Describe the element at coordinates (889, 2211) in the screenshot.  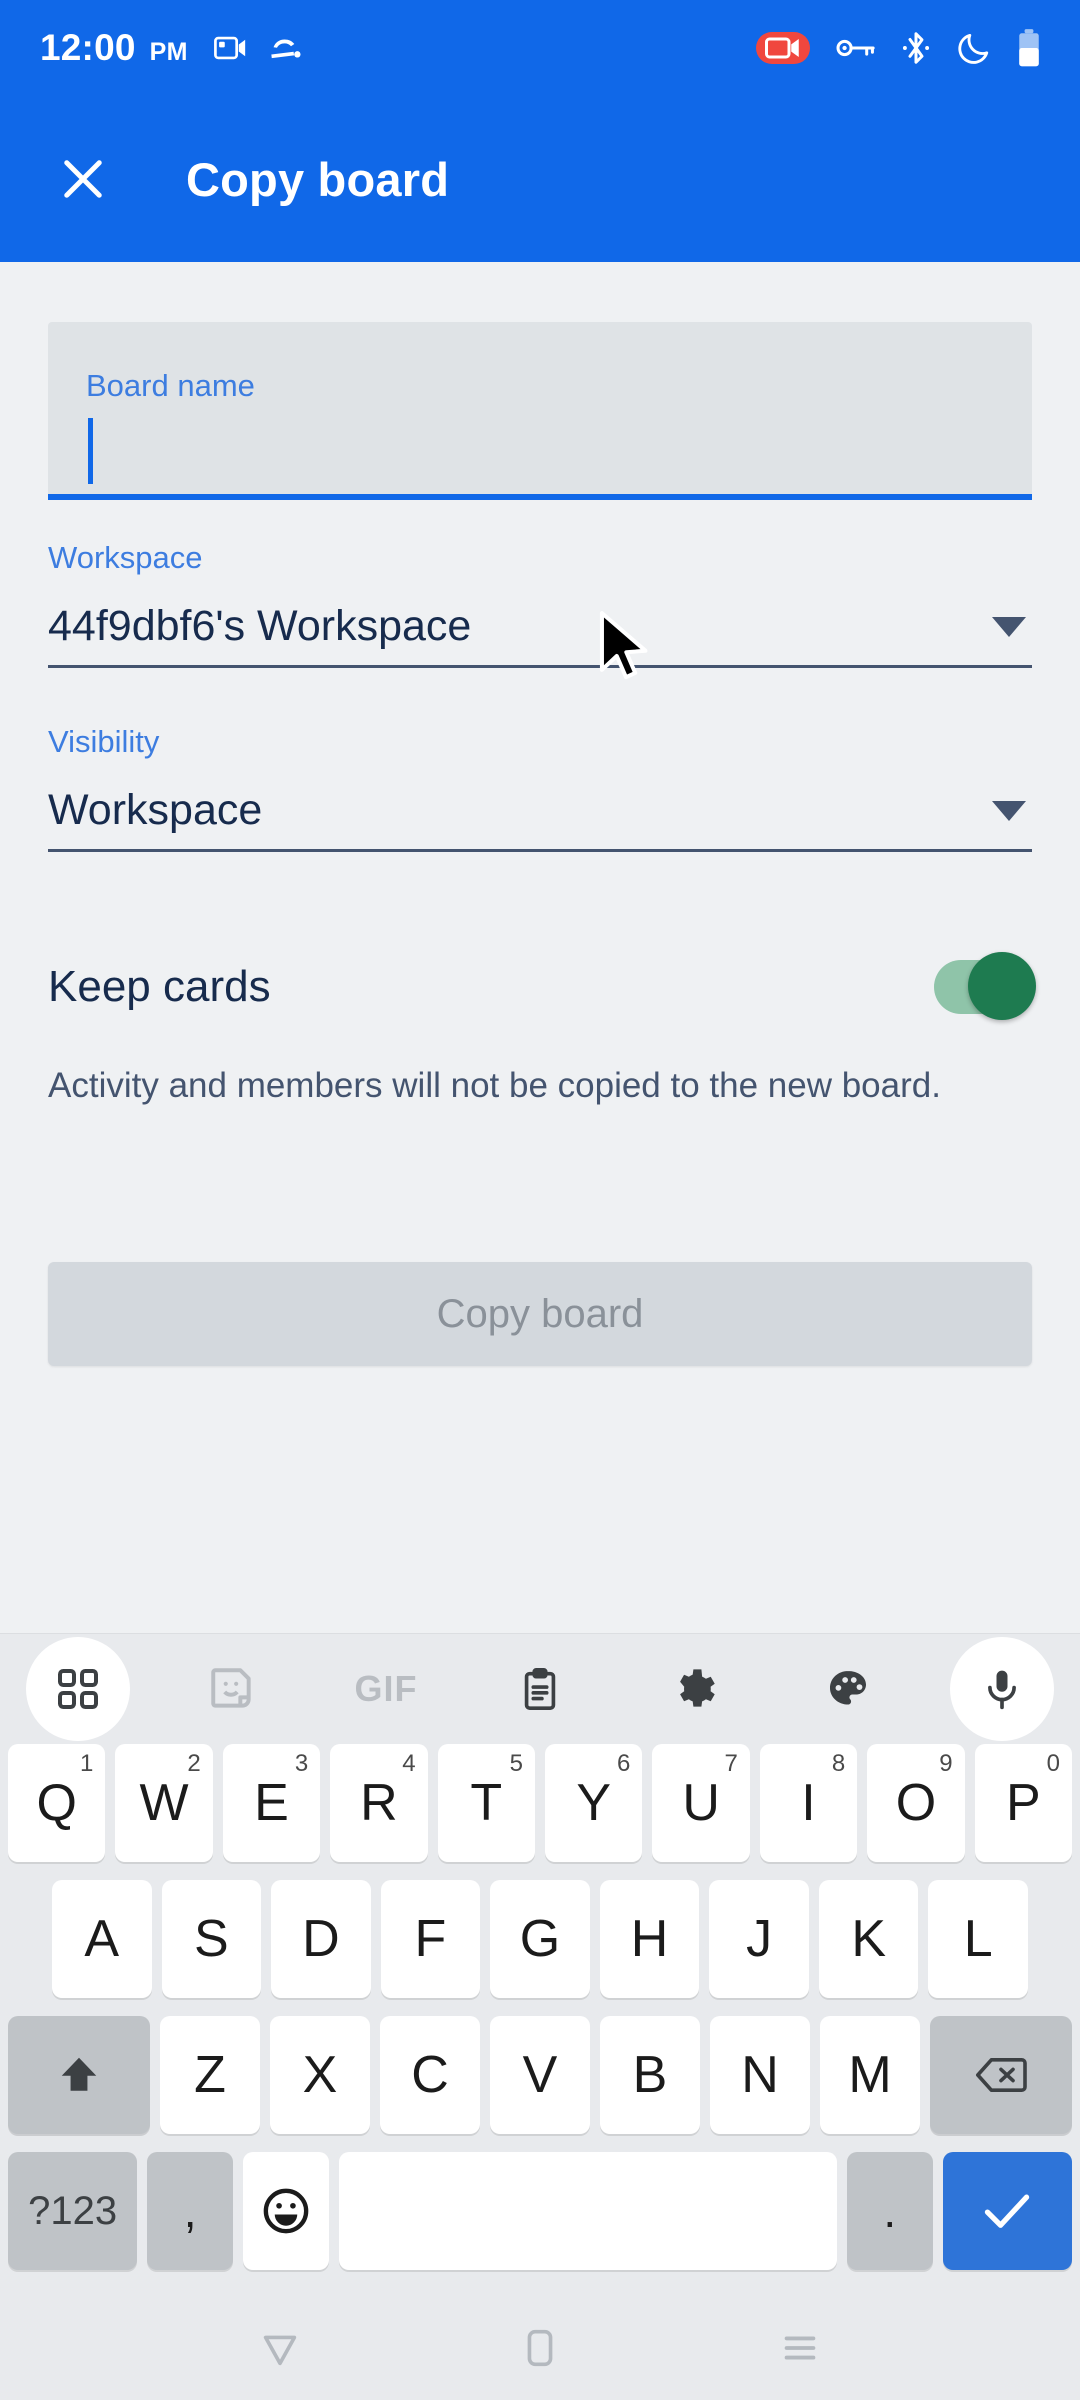
I see `period-key: .` at that location.